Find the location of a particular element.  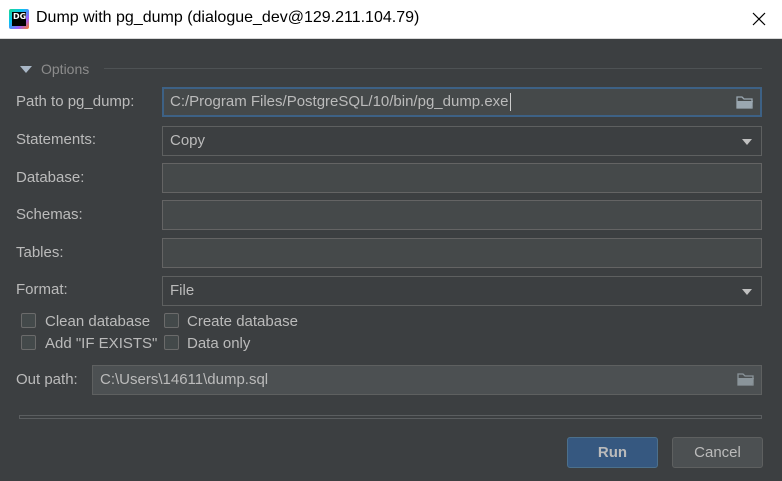

clean-database-checkbox is located at coordinates (28, 320).